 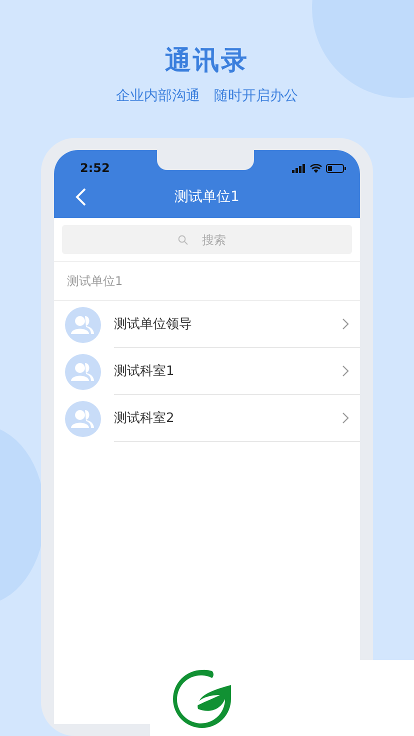 I want to click on back-icon, so click(x=81, y=197).